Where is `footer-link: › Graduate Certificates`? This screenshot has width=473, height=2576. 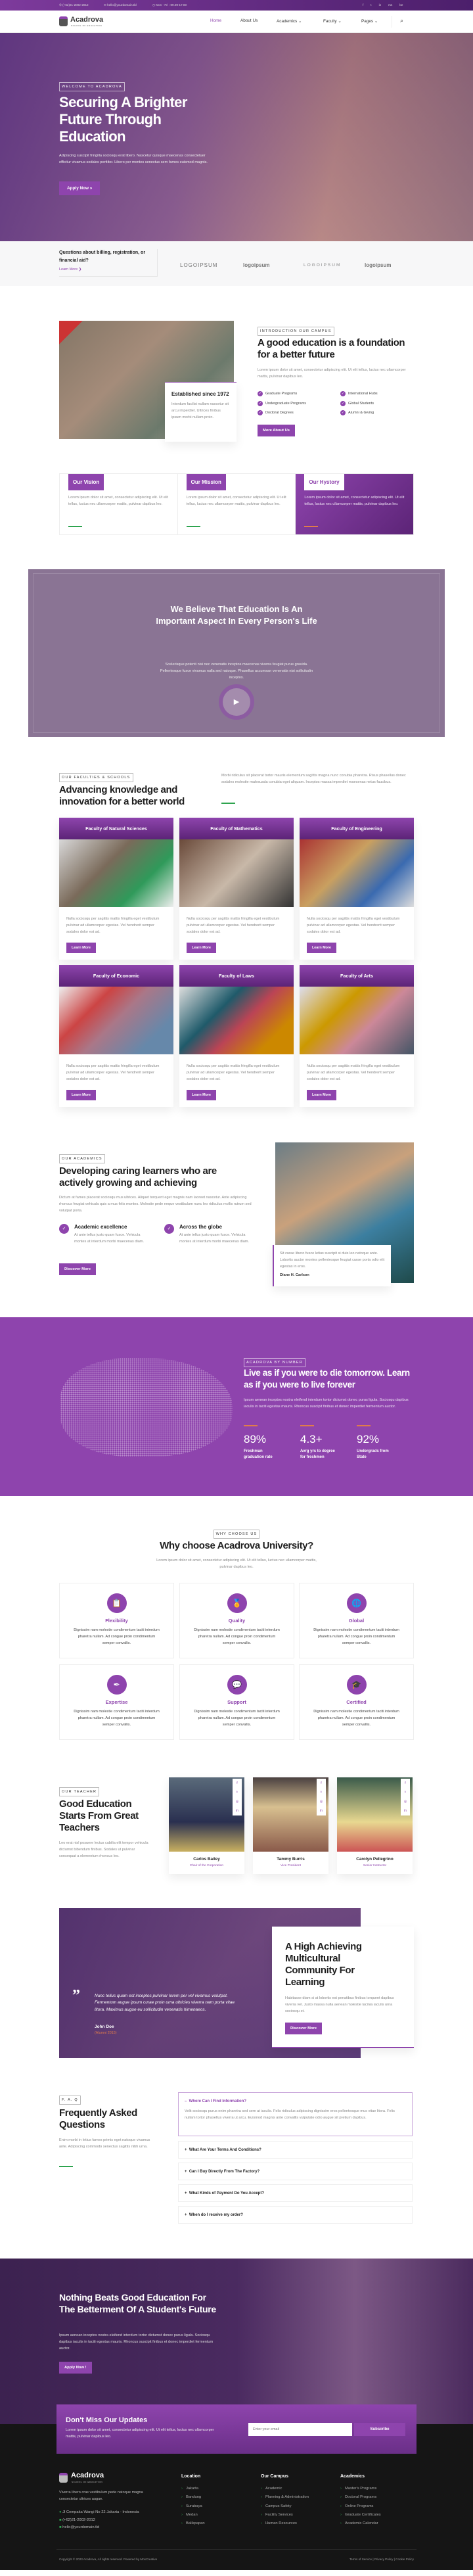 footer-link: › Graduate Certificates is located at coordinates (380, 2515).